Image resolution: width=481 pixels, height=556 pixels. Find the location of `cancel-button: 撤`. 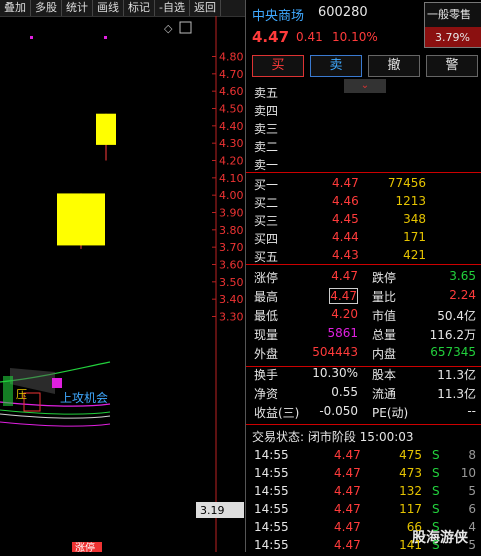

cancel-button: 撤 is located at coordinates (394, 66).